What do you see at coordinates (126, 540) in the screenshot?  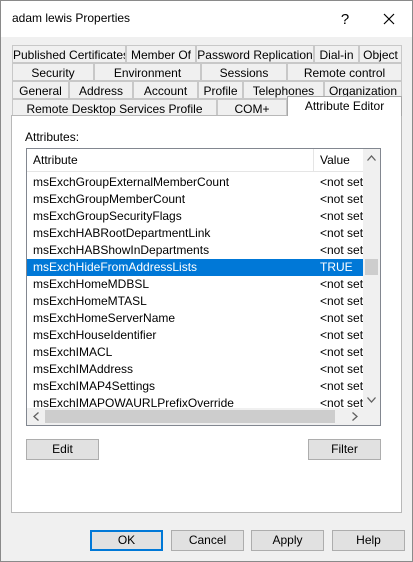 I see `ok-button: OK` at bounding box center [126, 540].